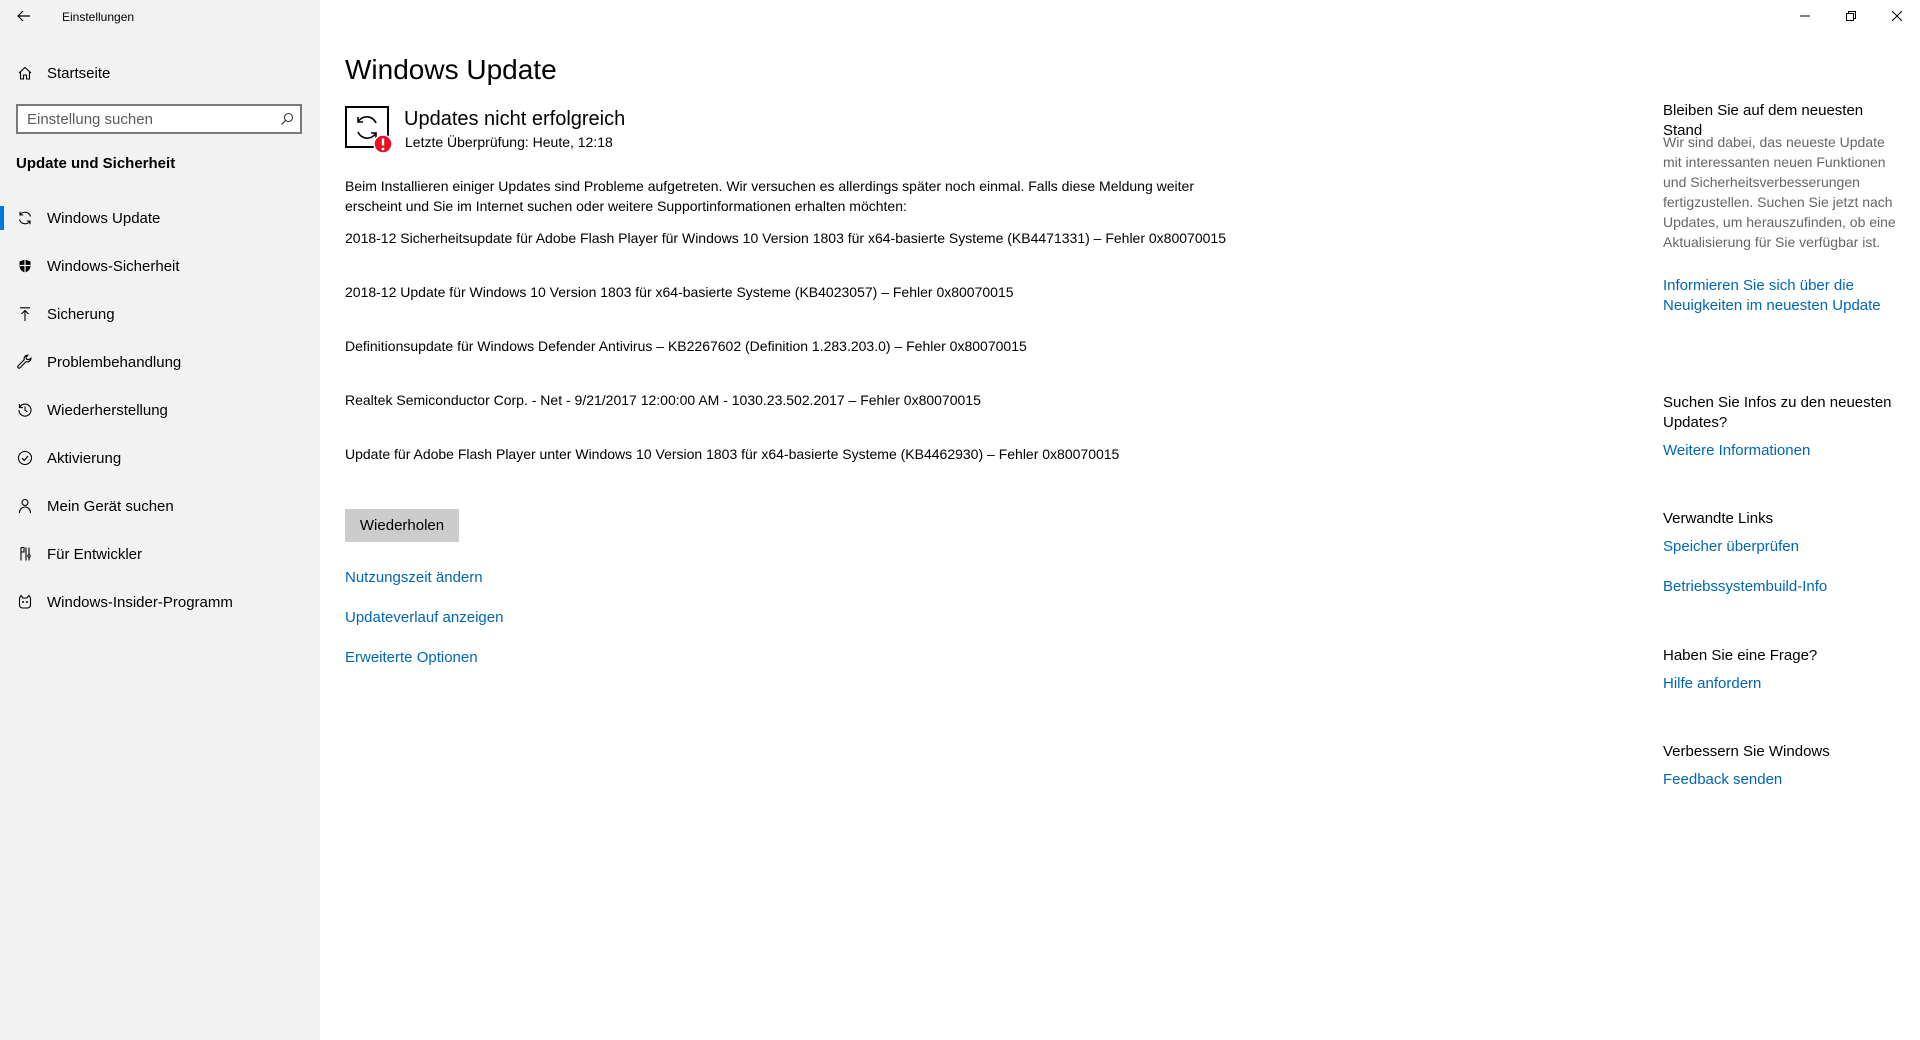  I want to click on related-links-heading: Verwandte Links, so click(1718, 518).